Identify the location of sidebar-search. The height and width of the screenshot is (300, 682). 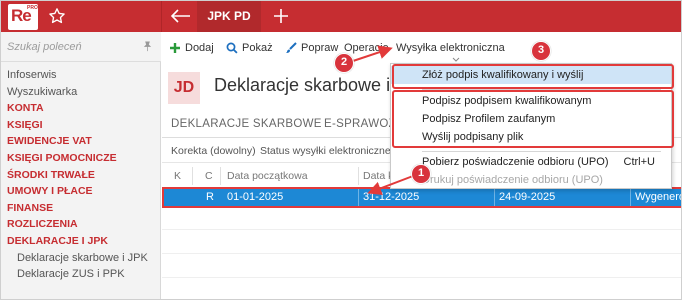
(81, 47).